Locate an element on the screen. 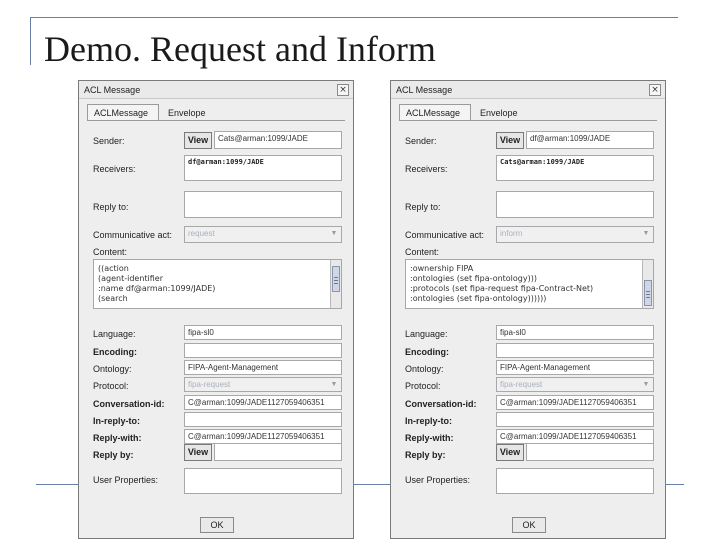 This screenshot has height=540, width=720. sender-field: df@arman:1099/JADE is located at coordinates (590, 140).